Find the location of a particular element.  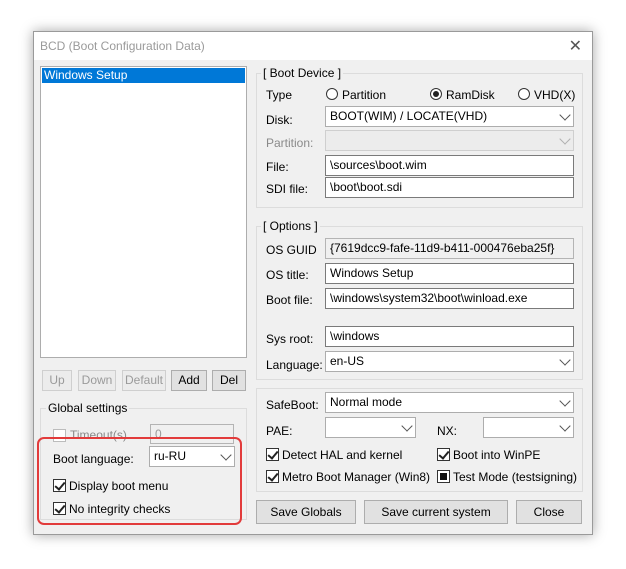

language-value: en-US is located at coordinates (347, 361).